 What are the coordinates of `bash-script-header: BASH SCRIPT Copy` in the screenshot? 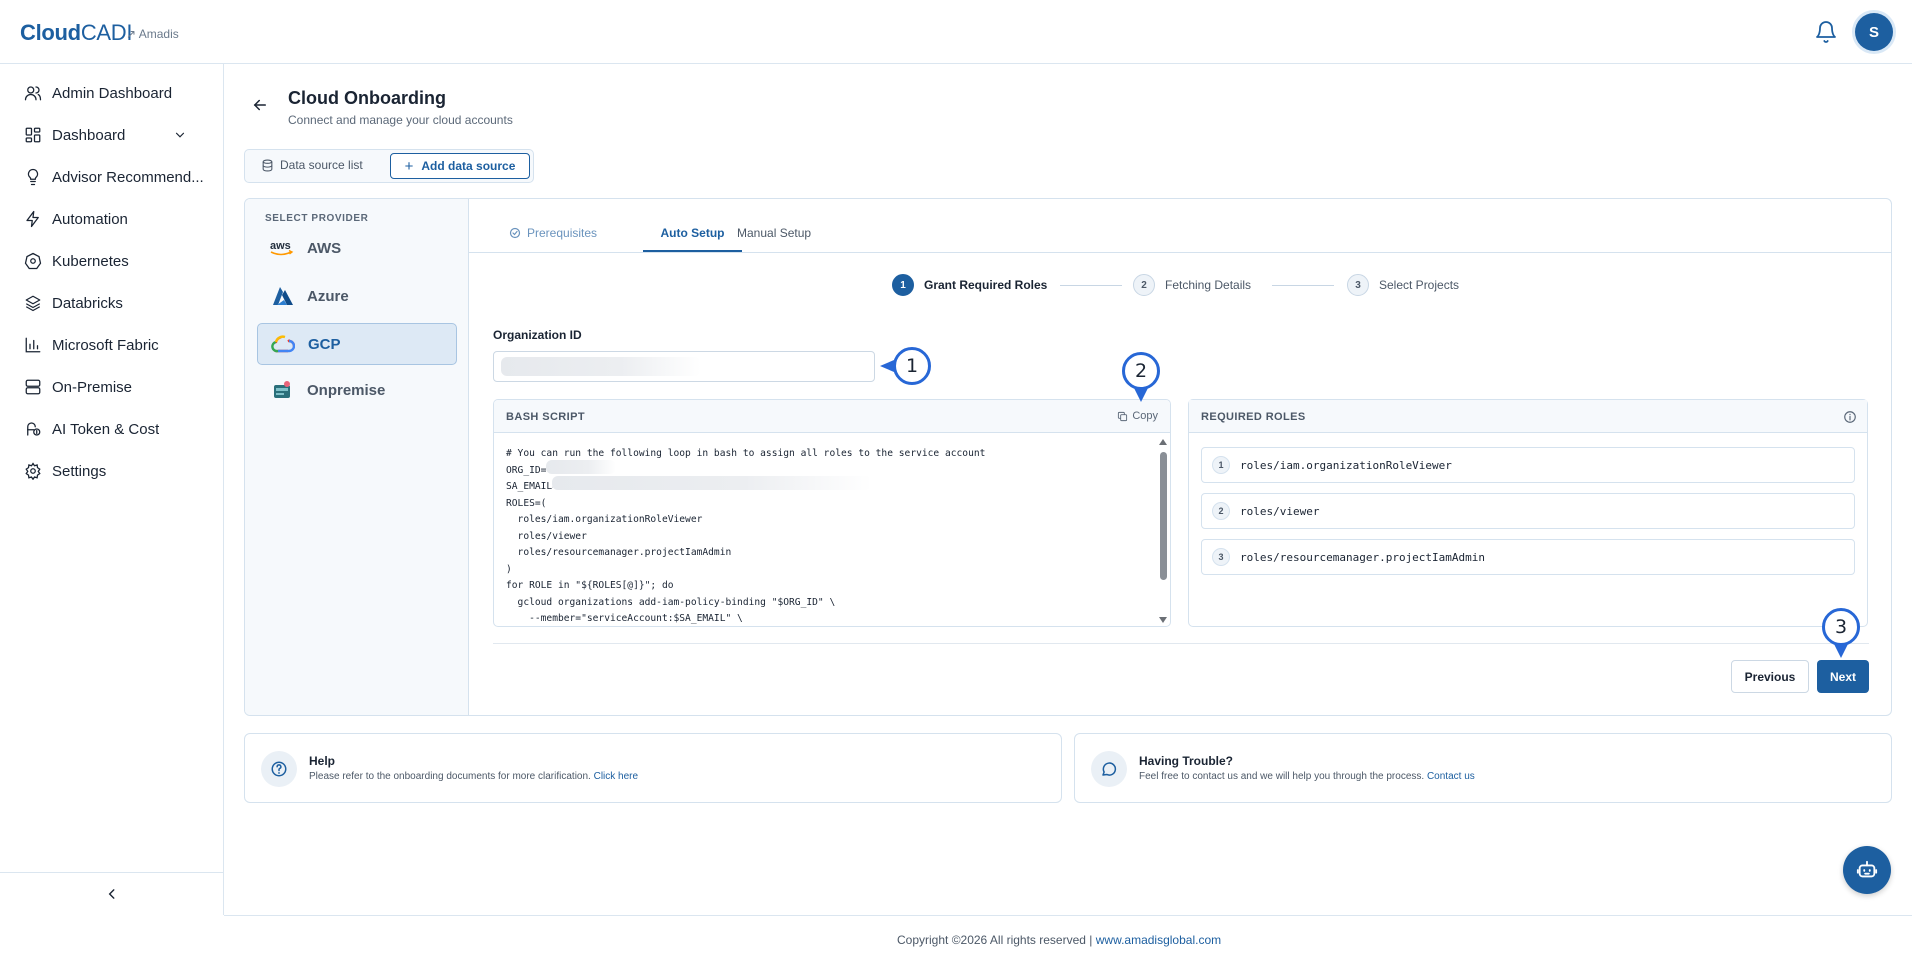 It's located at (832, 416).